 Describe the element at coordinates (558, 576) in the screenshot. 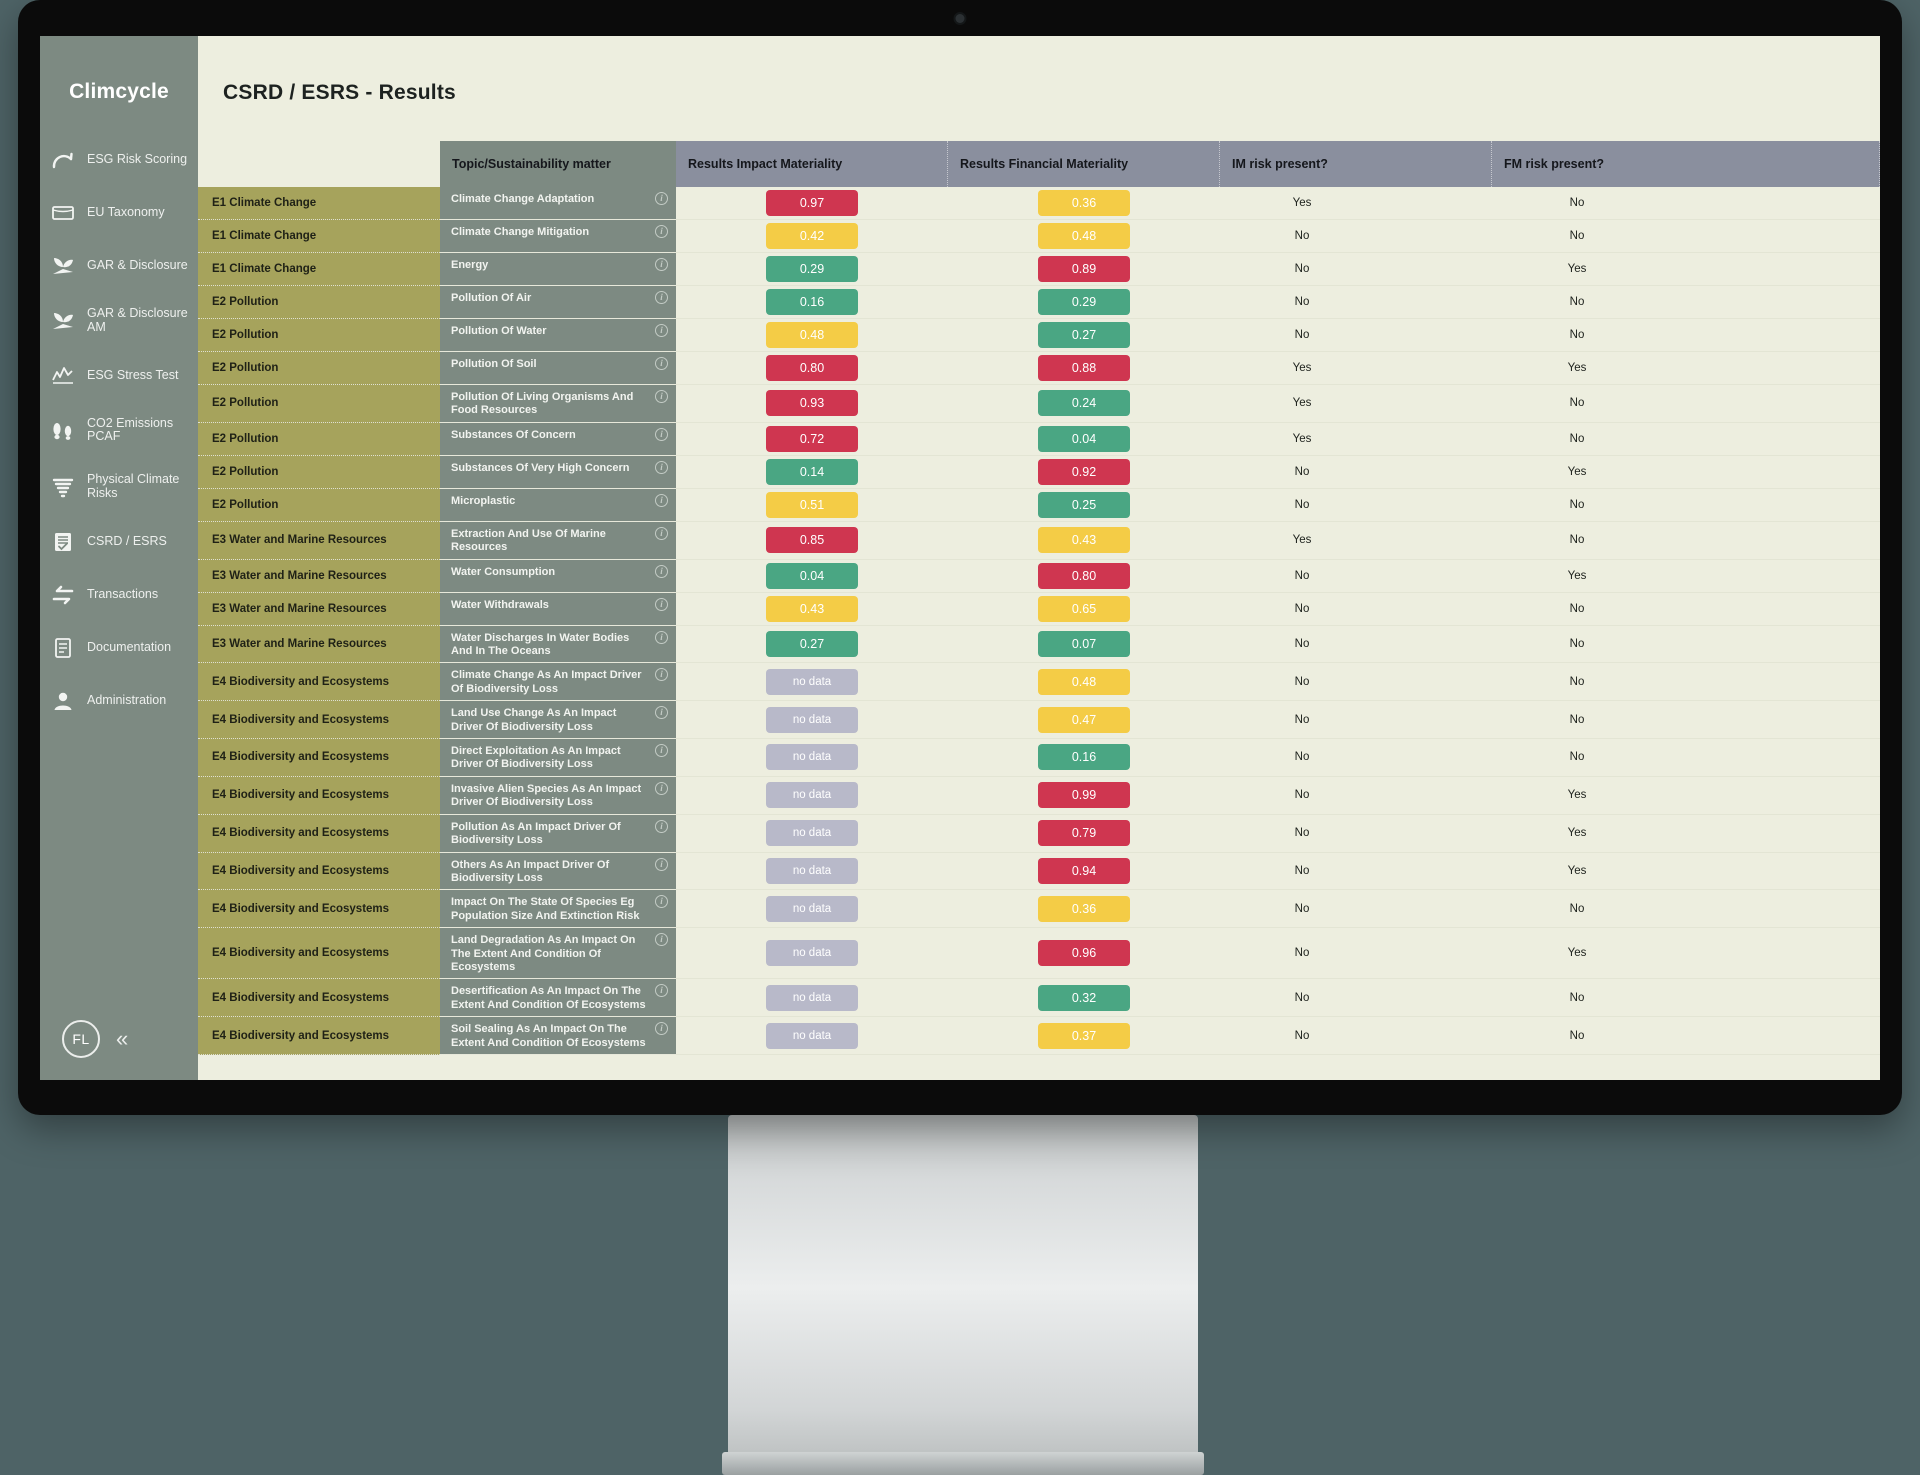

I see `cell-matter: Water Consumption i` at that location.